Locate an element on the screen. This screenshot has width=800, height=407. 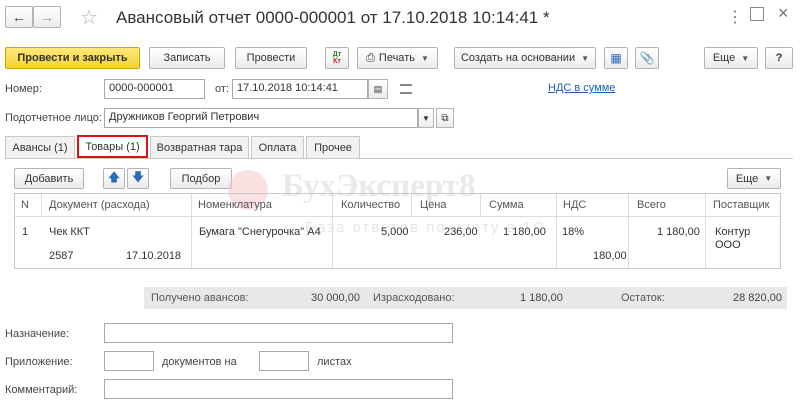
create-based-on-button: Создать на основании ▼ is located at coordinates (525, 58).